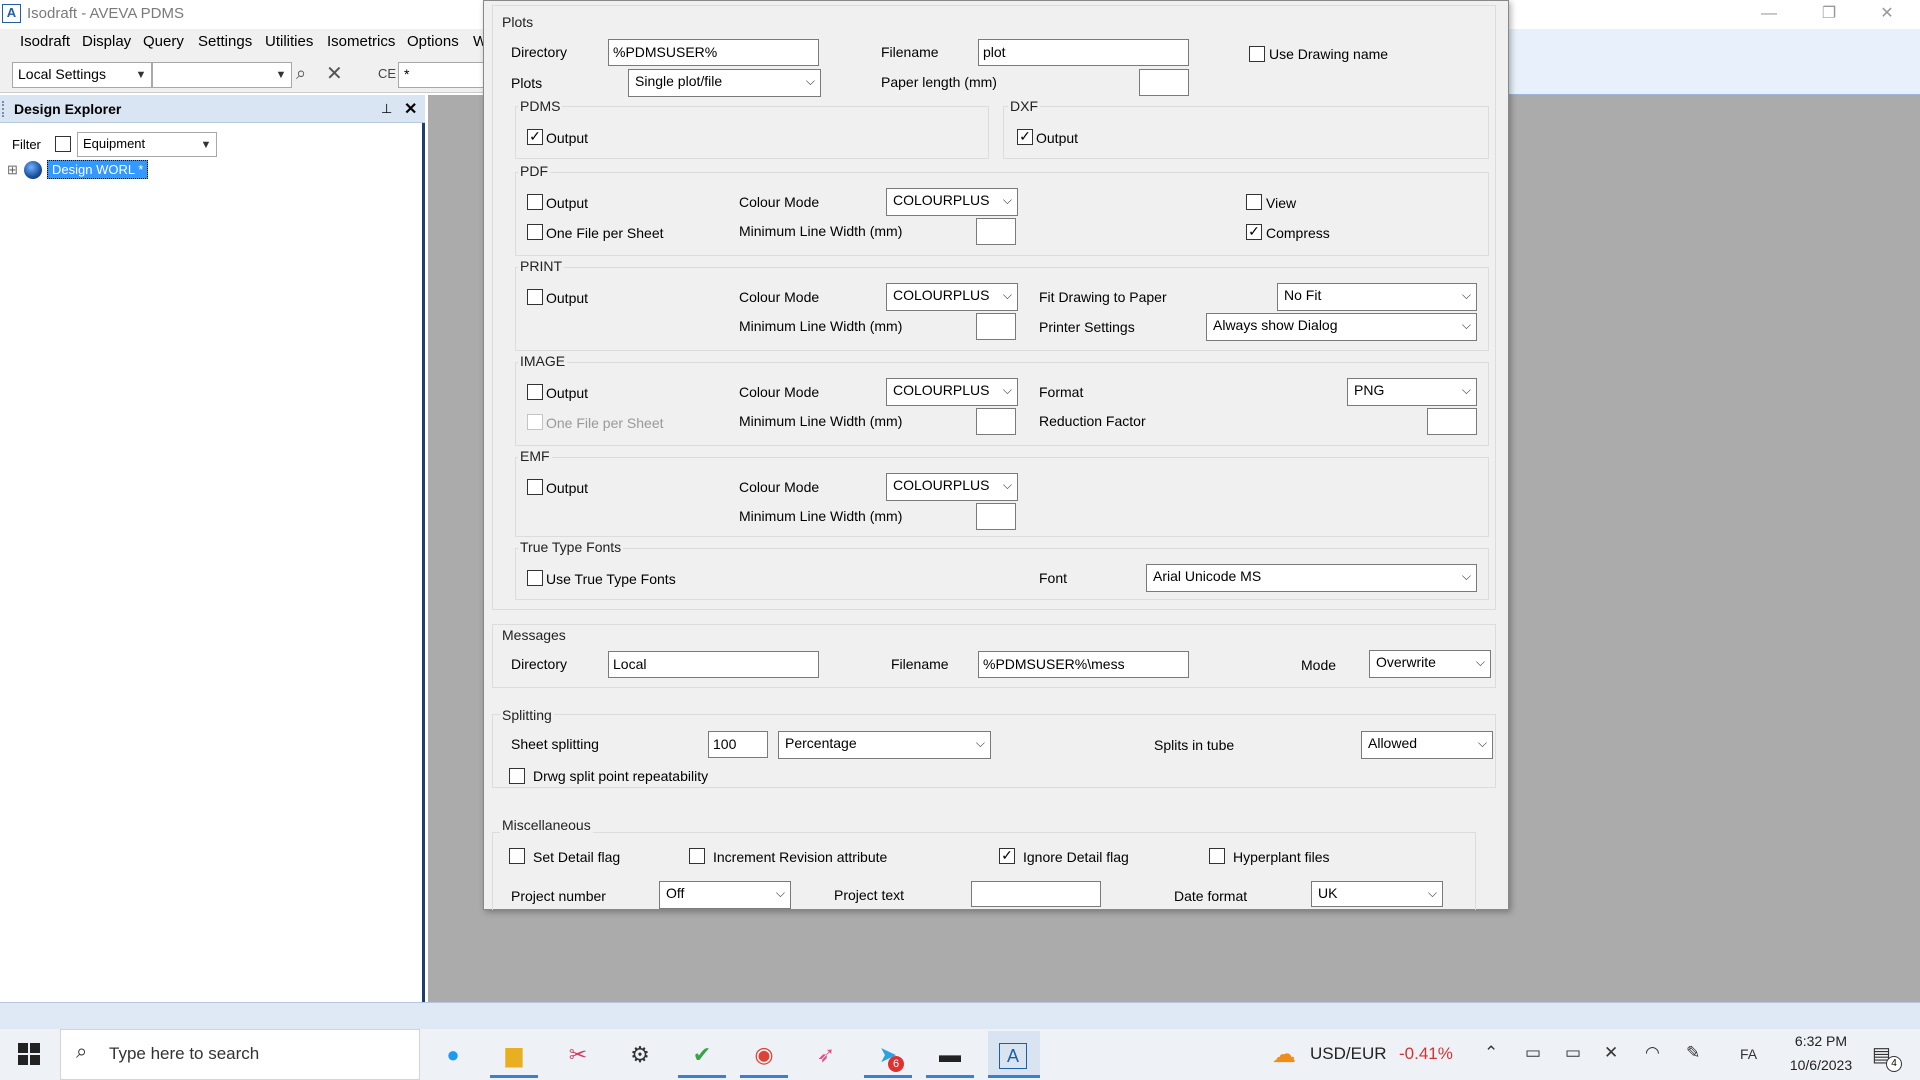  I want to click on emf-title: EMF, so click(535, 456).